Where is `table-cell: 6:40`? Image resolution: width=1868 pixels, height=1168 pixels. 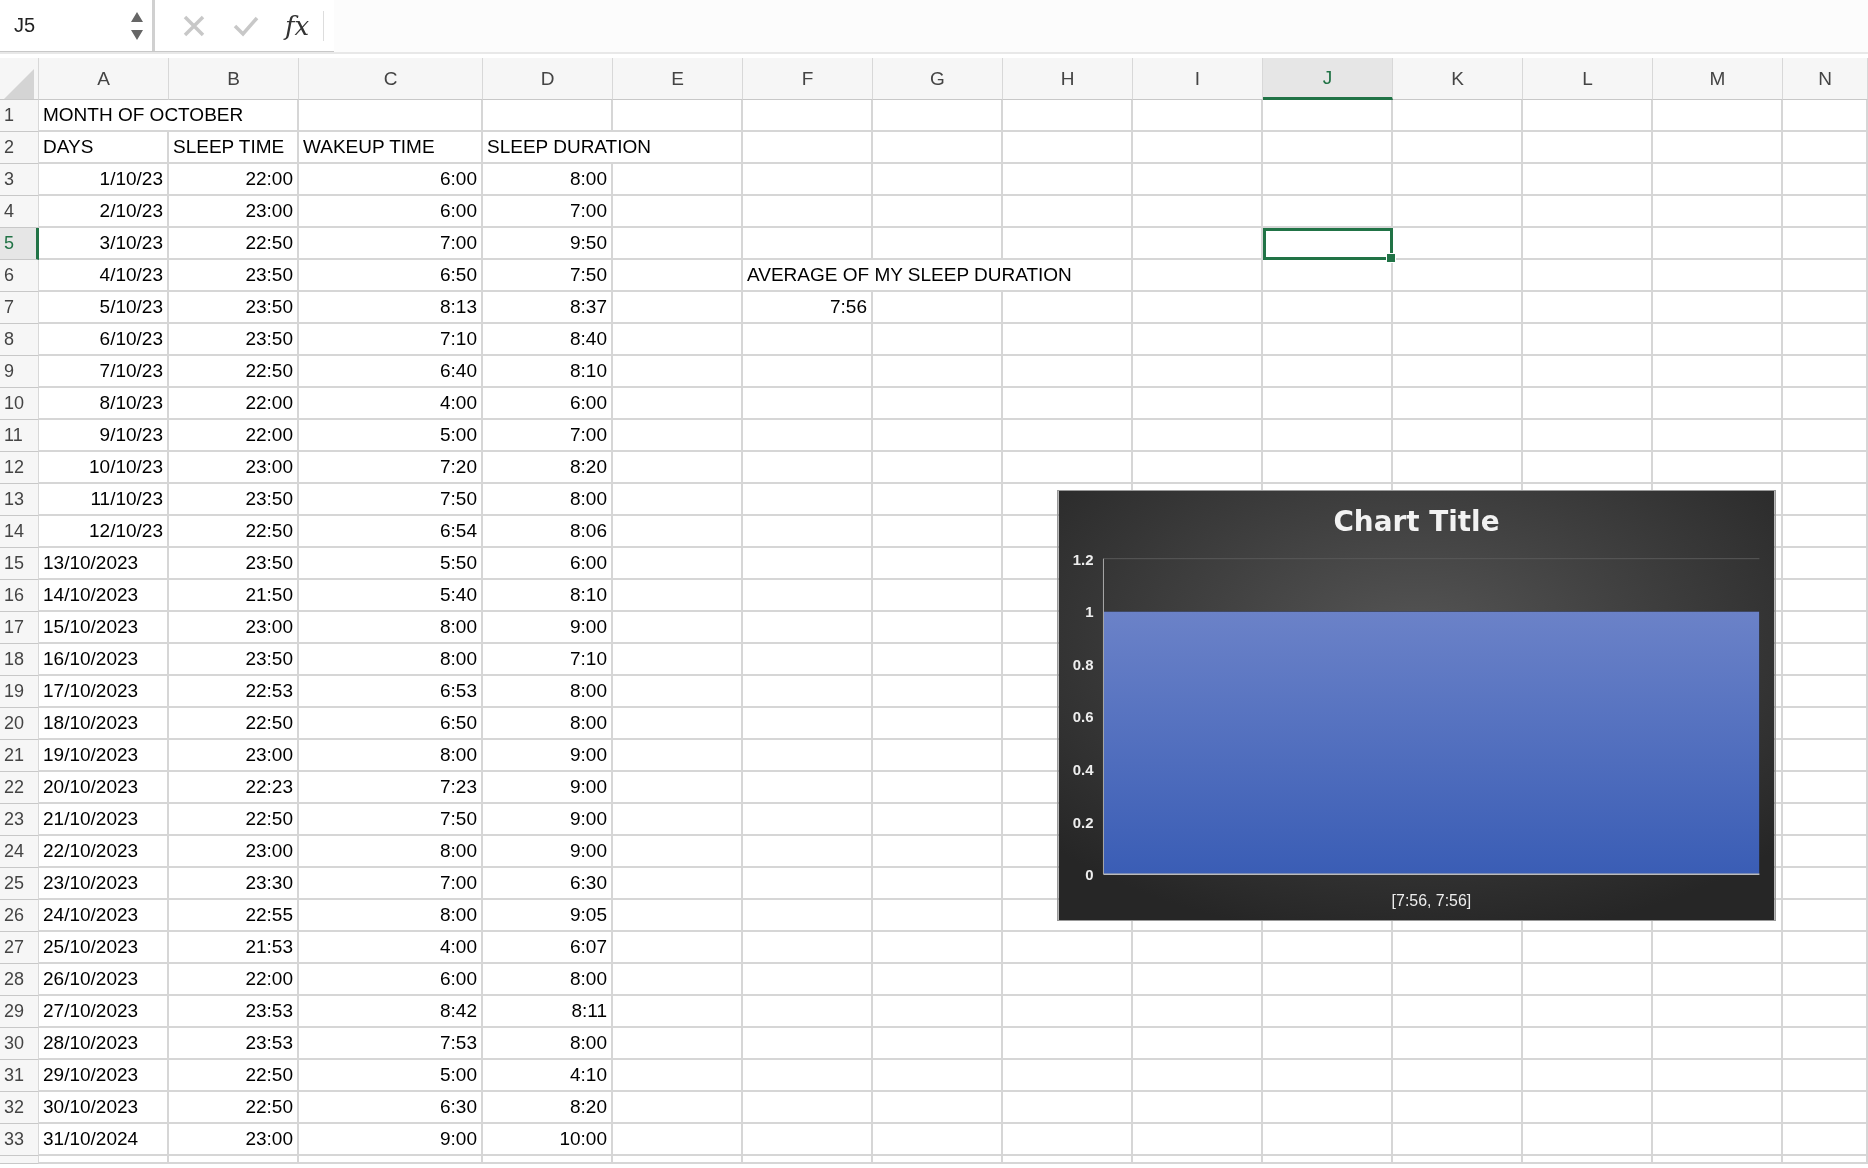
table-cell: 6:40 is located at coordinates (391, 372).